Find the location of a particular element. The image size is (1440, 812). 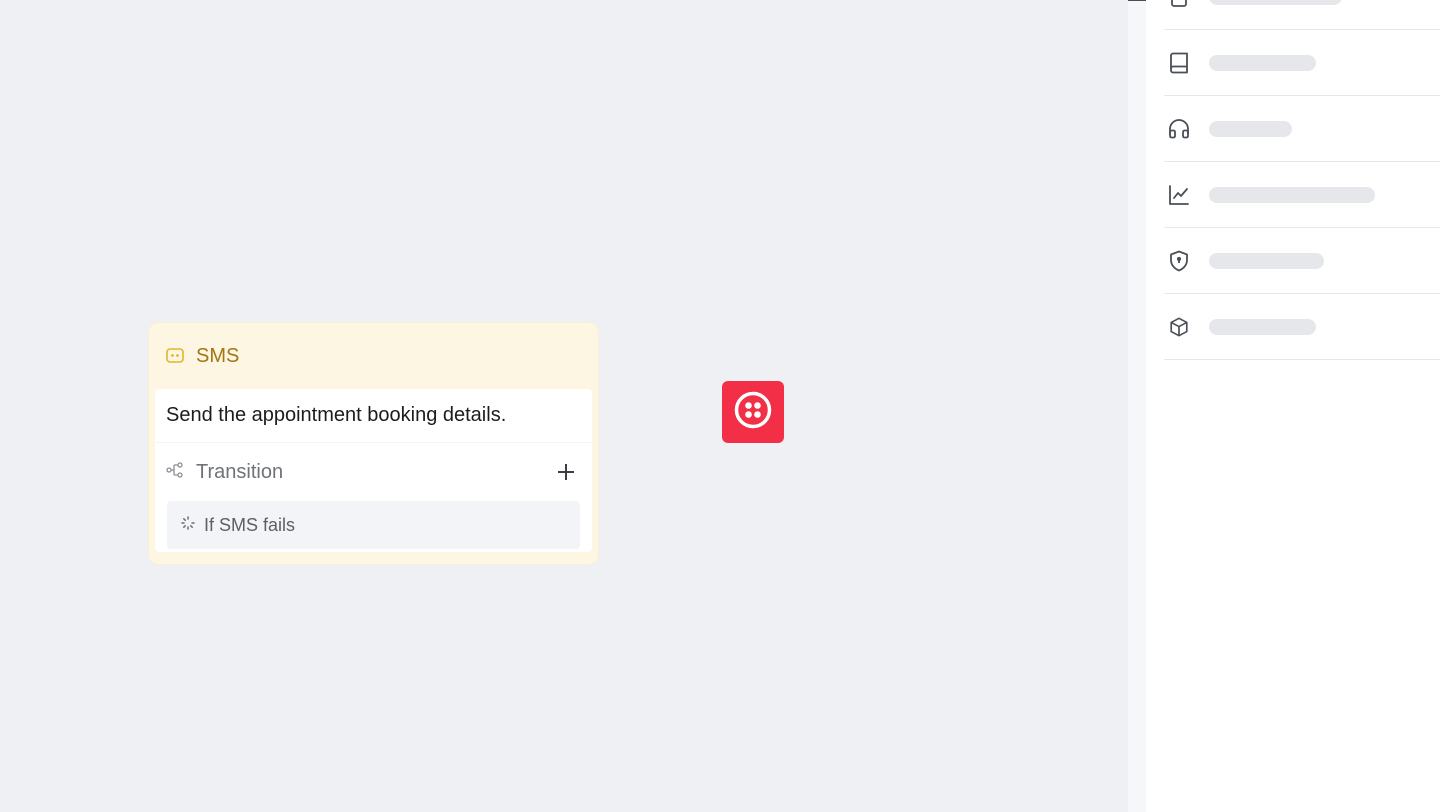

panel-item-analytics is located at coordinates (1302, 195).